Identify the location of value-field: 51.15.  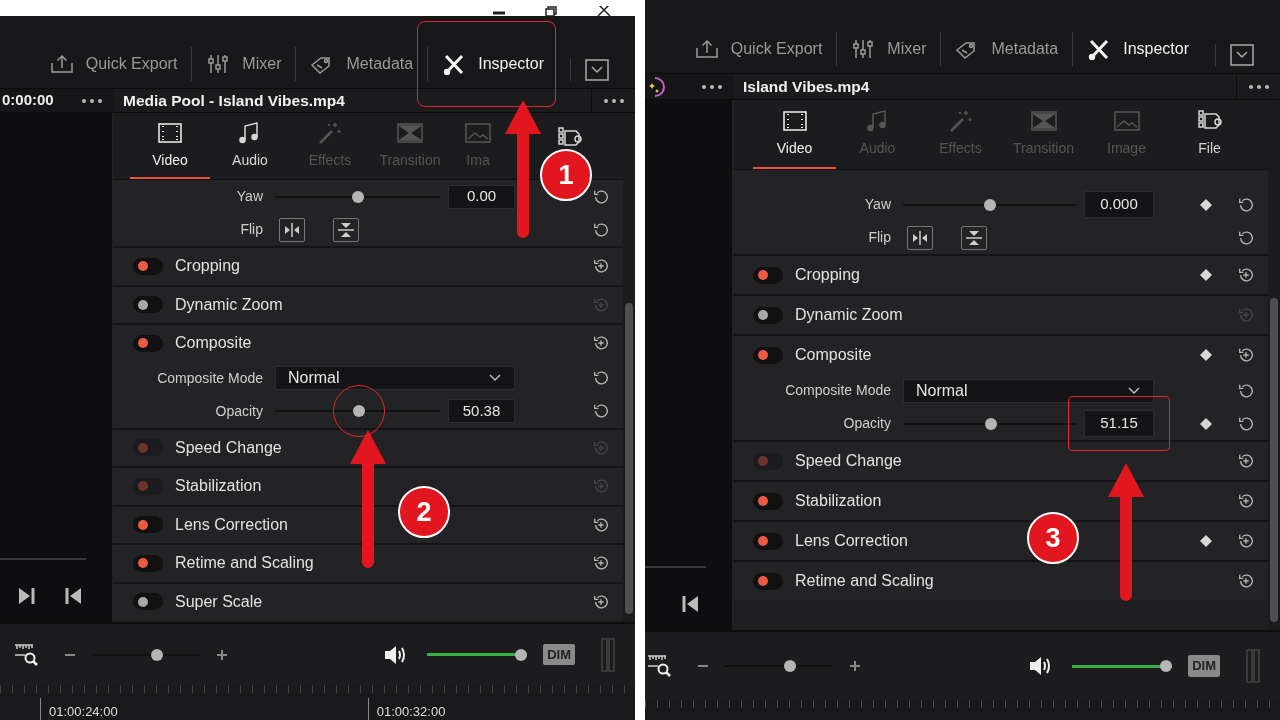
(1119, 423).